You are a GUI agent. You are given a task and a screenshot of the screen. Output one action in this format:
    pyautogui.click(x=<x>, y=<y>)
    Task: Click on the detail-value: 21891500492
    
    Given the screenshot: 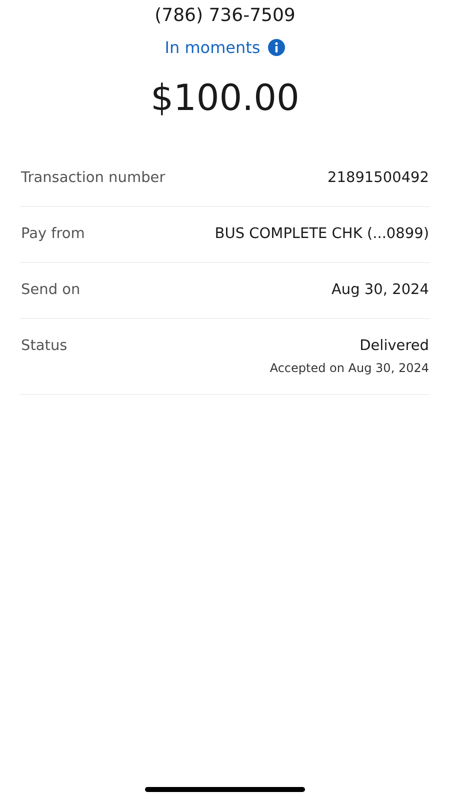 What is the action you would take?
    pyautogui.click(x=378, y=178)
    